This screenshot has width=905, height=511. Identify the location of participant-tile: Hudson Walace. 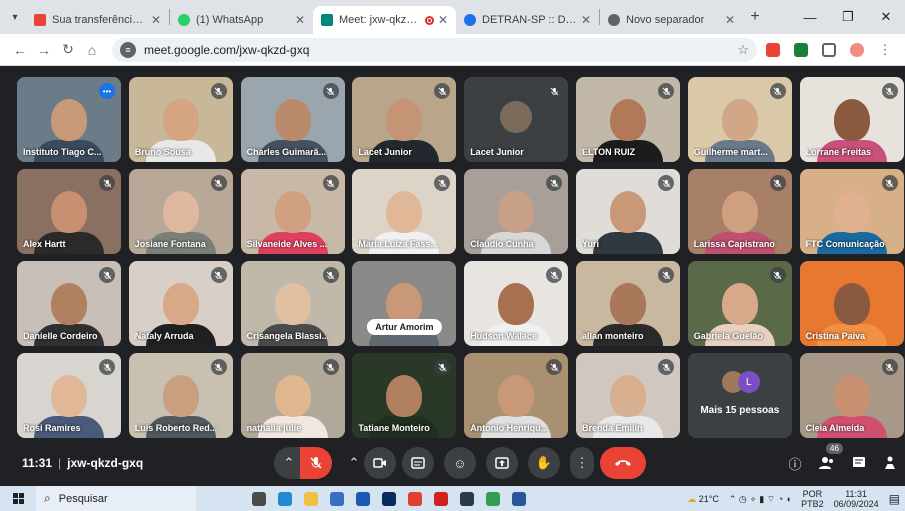
(516, 303).